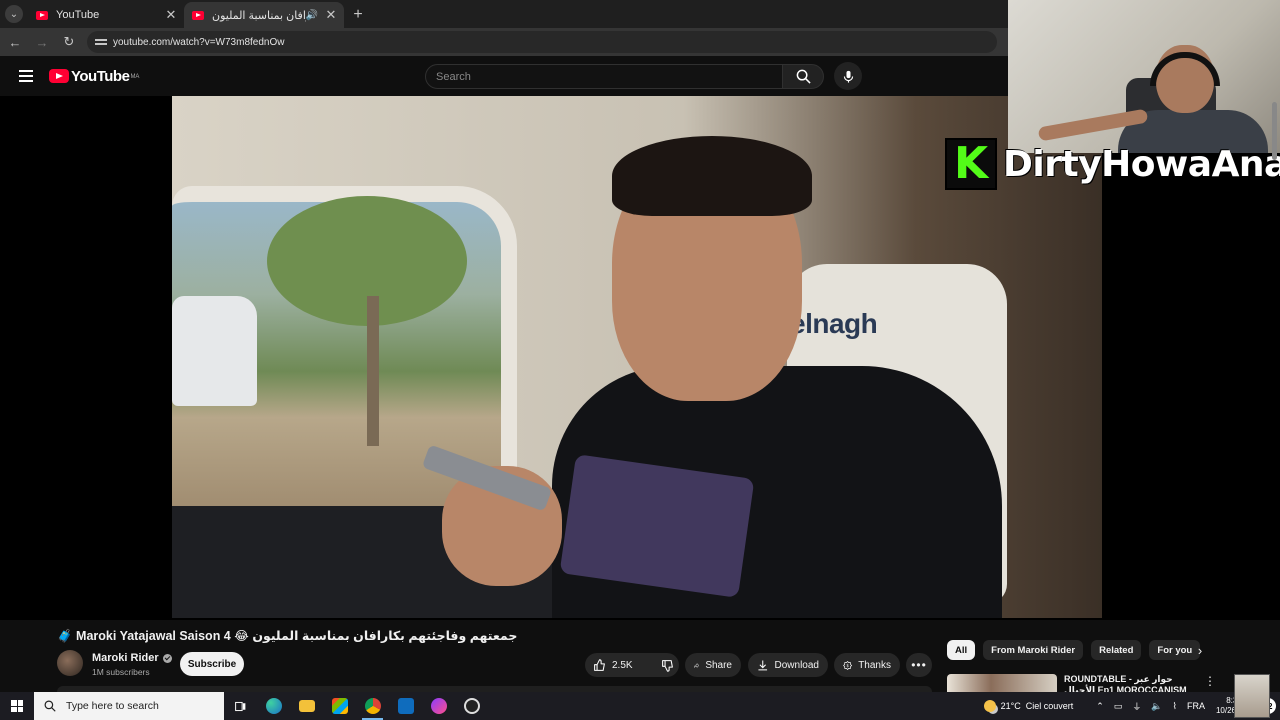  What do you see at coordinates (199, 42) in the screenshot?
I see `url-text: youtube.com/watch?v=W73m8fednOw` at bounding box center [199, 42].